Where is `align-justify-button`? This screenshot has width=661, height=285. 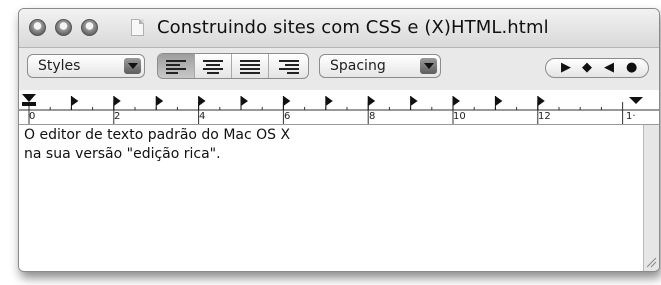
align-justify-button is located at coordinates (250, 66).